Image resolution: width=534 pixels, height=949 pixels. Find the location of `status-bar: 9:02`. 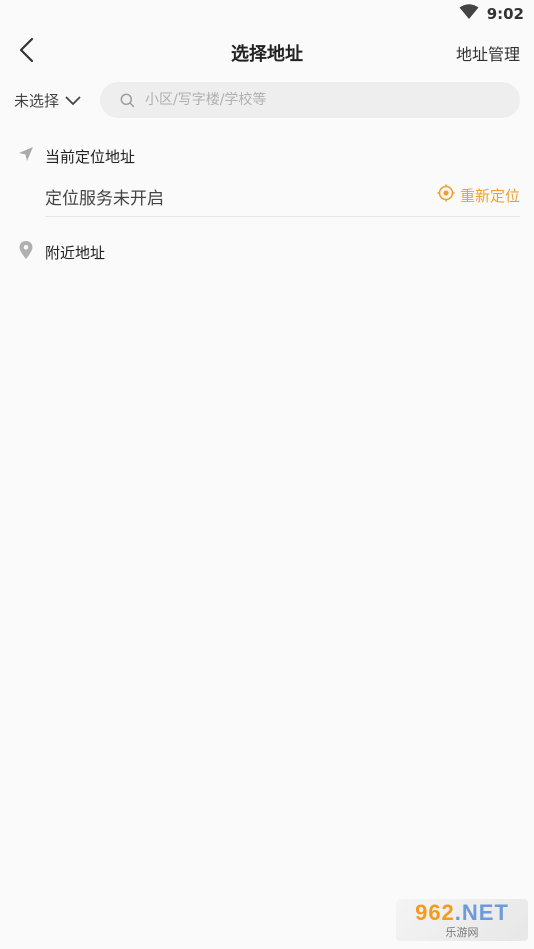

status-bar: 9:02 is located at coordinates (267, 14).